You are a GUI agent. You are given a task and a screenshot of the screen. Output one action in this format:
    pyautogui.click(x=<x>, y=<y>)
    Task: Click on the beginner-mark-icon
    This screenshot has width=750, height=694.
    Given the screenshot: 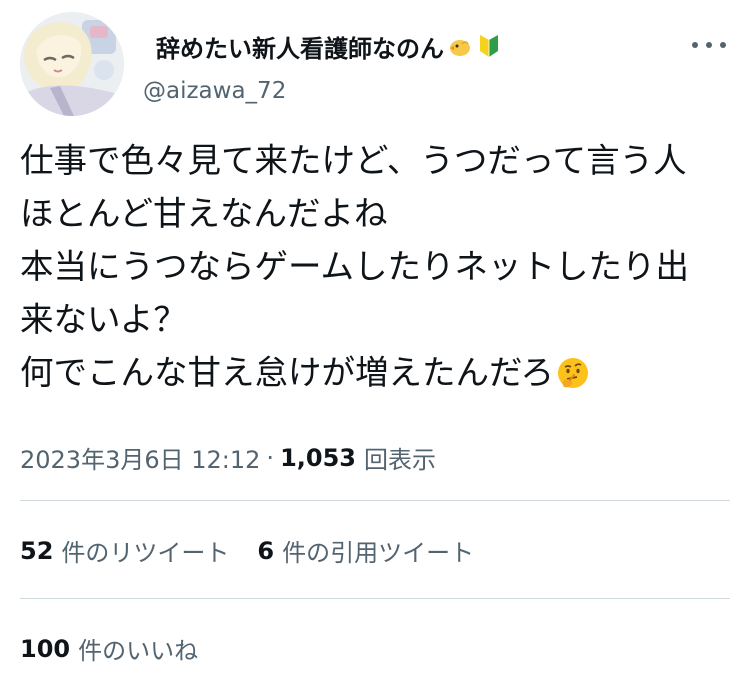 What is the action you would take?
    pyautogui.click(x=489, y=46)
    